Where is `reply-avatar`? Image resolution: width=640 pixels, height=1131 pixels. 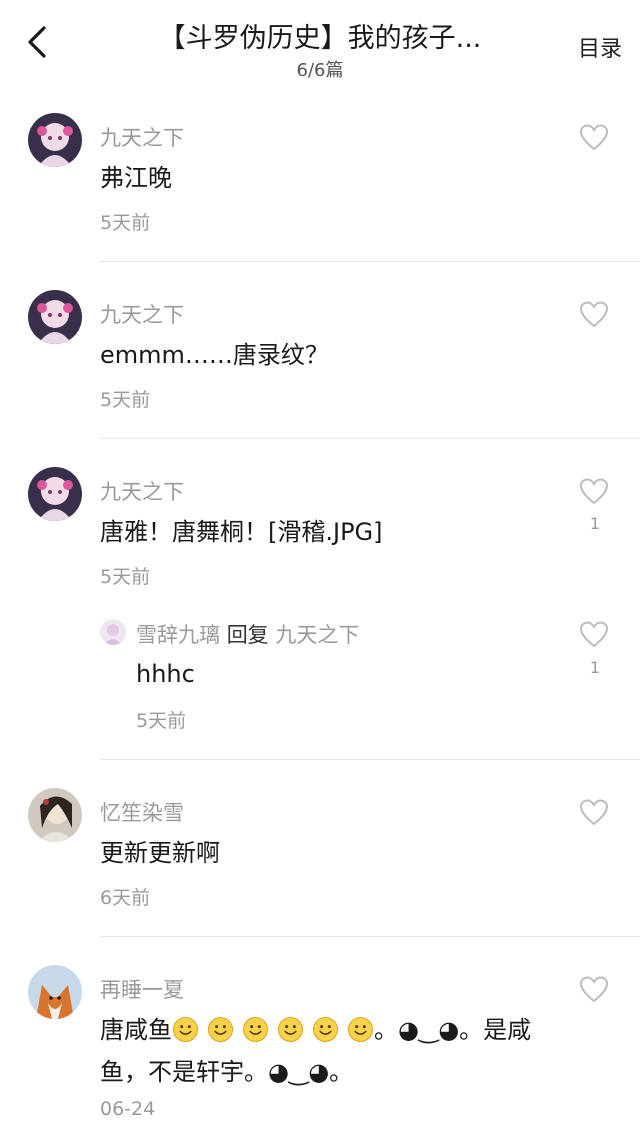 reply-avatar is located at coordinates (113, 632).